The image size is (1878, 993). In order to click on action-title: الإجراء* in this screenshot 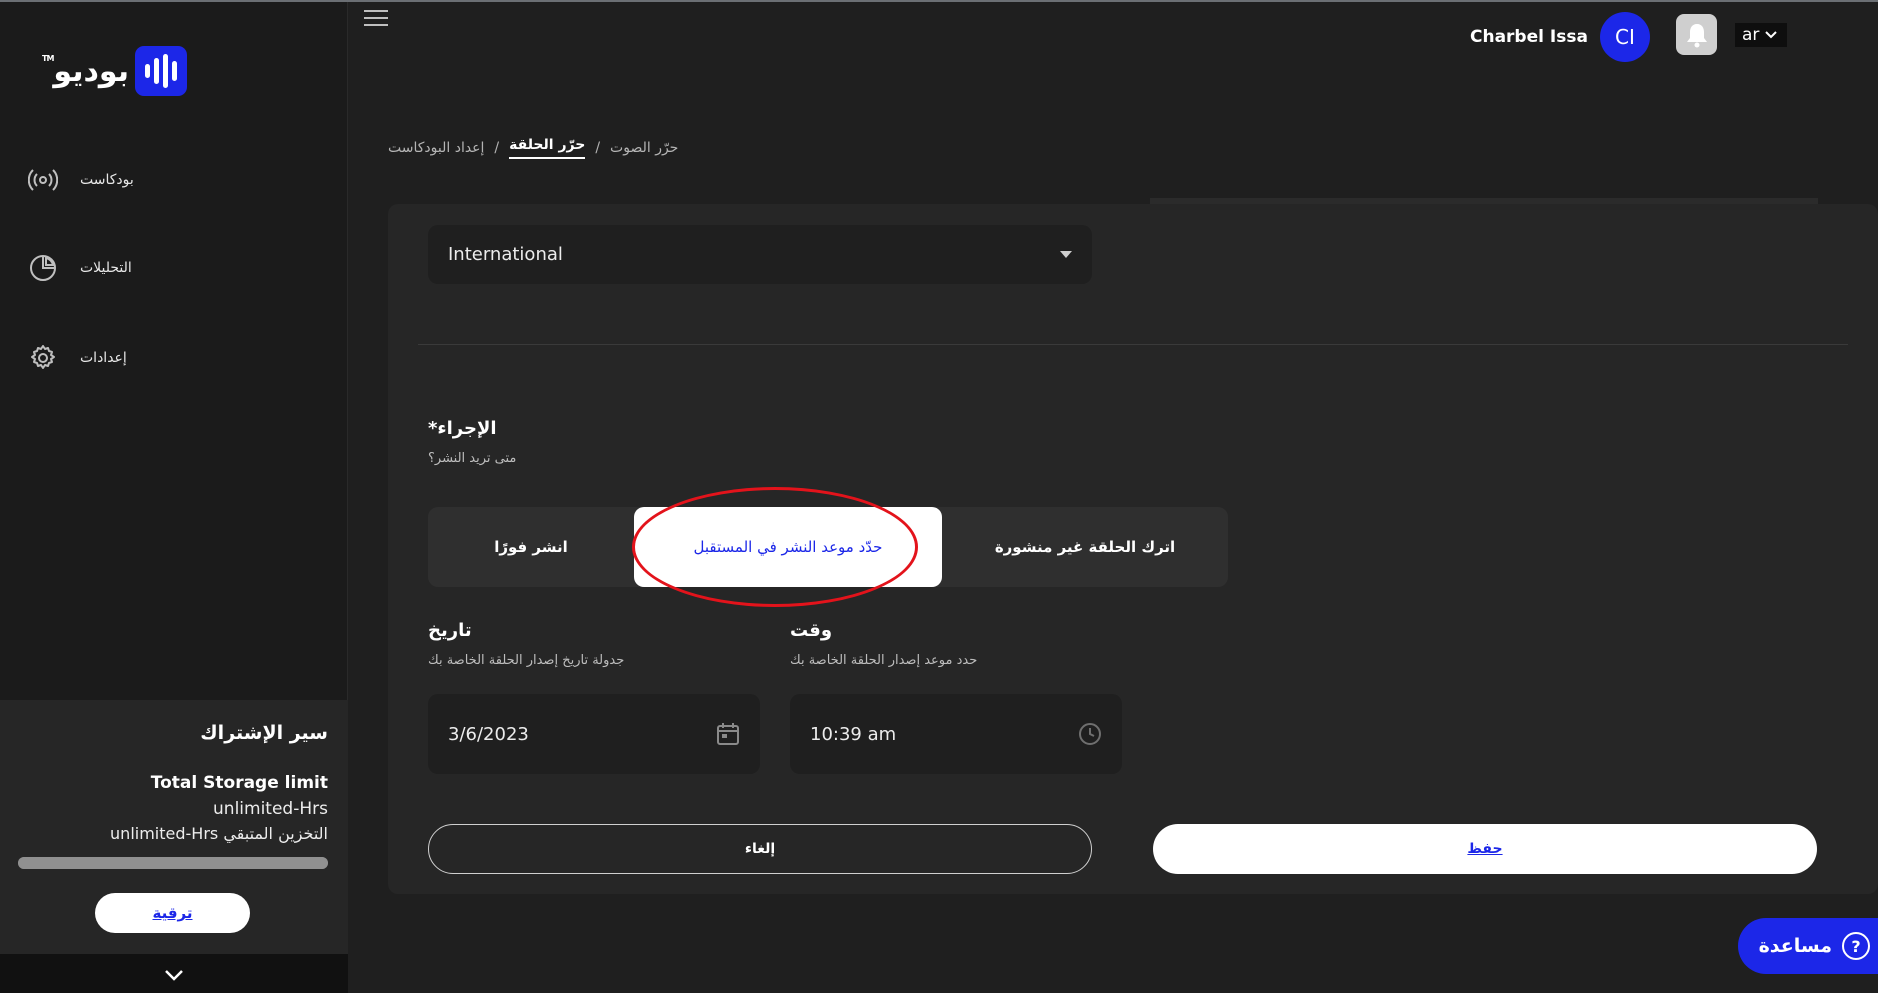, I will do `click(462, 428)`.